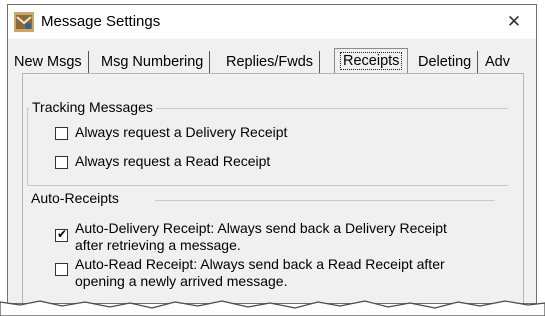  Describe the element at coordinates (24, 22) in the screenshot. I see `mail-app-icon` at that location.